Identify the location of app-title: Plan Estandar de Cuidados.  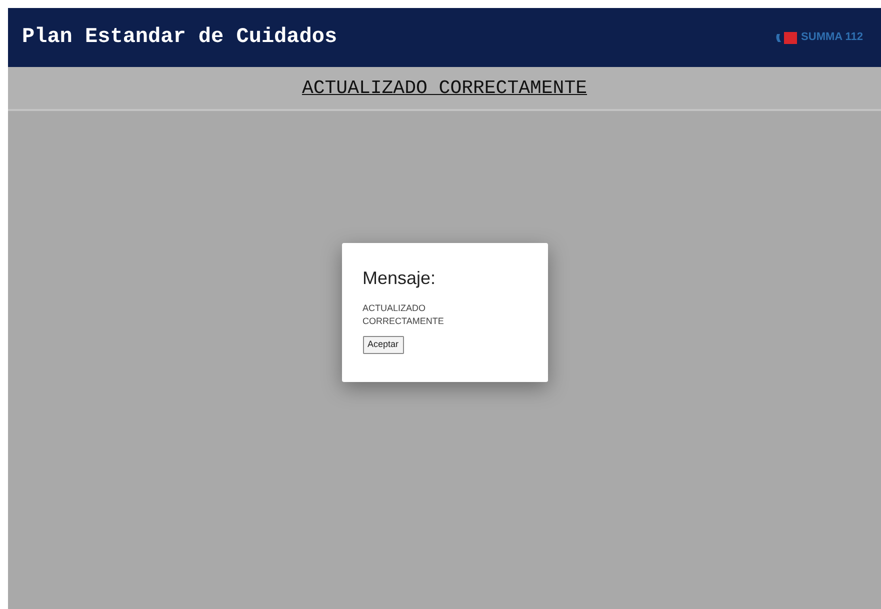
(180, 37).